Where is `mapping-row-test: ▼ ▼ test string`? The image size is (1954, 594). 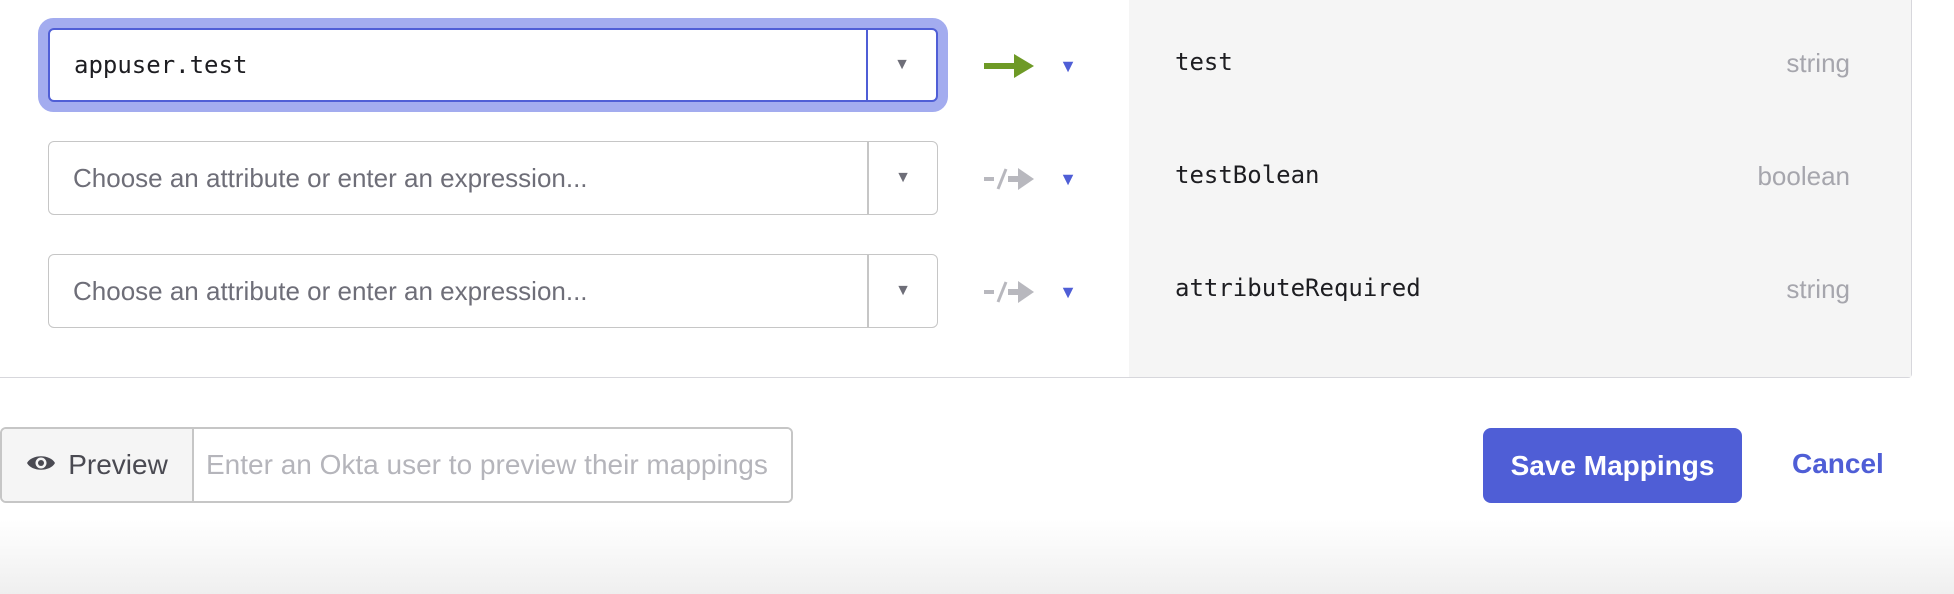 mapping-row-test: ▼ ▼ test string is located at coordinates (956, 65).